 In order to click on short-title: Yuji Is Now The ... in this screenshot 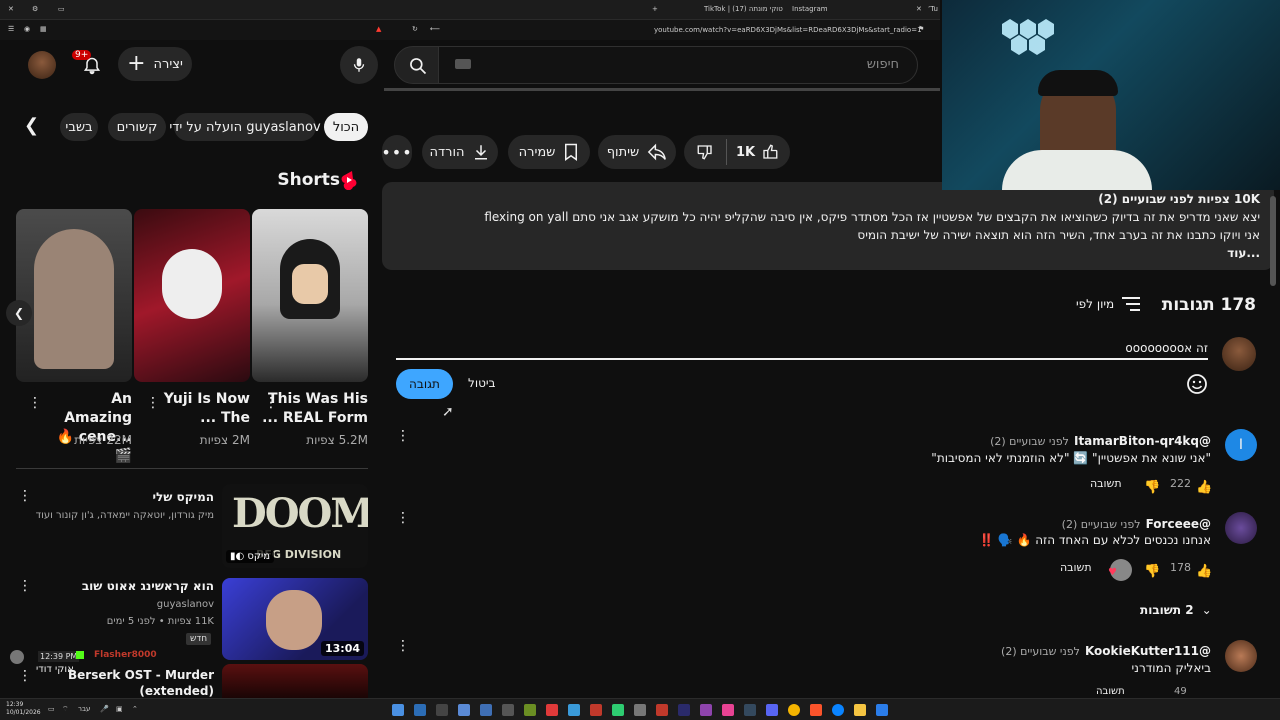, I will do `click(204, 409)`.